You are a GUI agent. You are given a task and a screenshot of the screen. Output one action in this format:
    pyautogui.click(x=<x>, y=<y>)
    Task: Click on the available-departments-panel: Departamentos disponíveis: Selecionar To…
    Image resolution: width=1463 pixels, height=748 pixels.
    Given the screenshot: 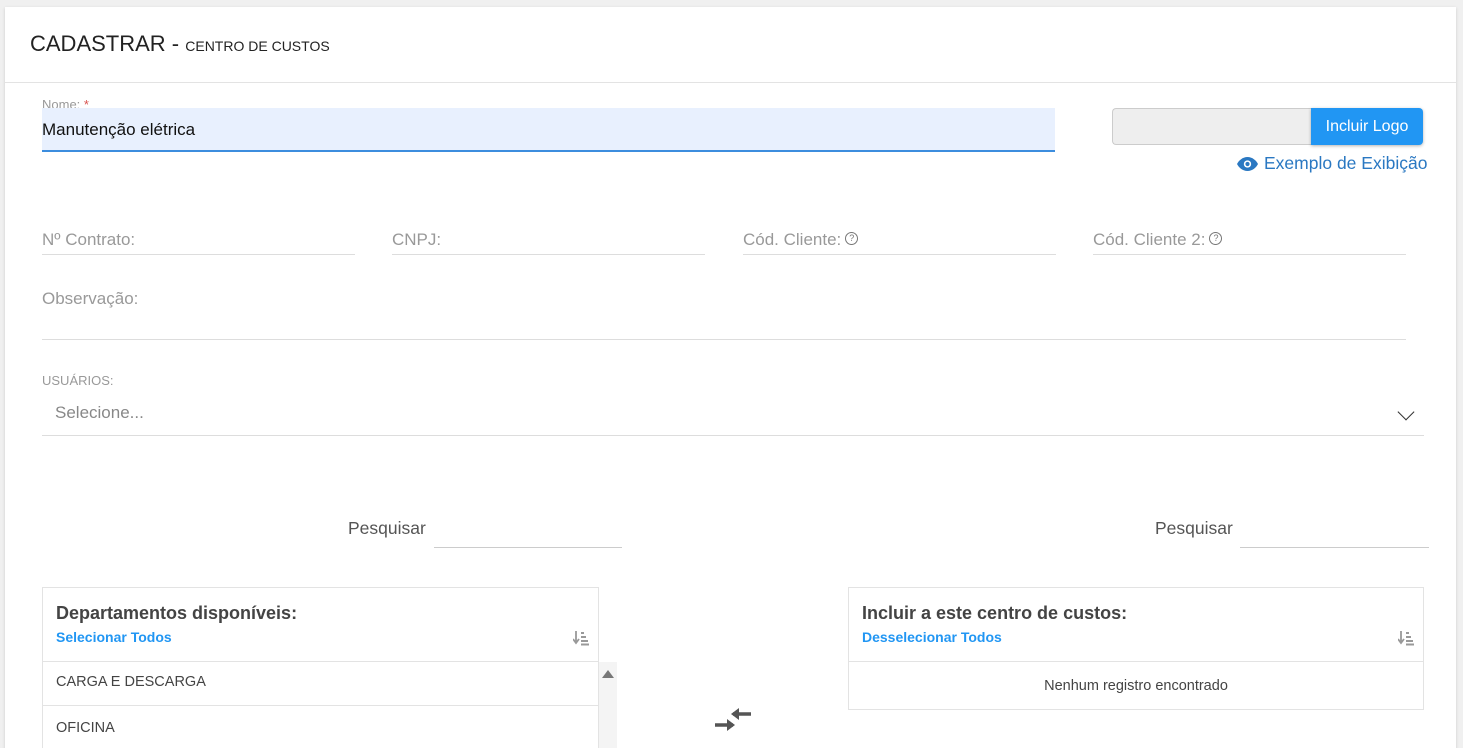 What is the action you would take?
    pyautogui.click(x=320, y=667)
    